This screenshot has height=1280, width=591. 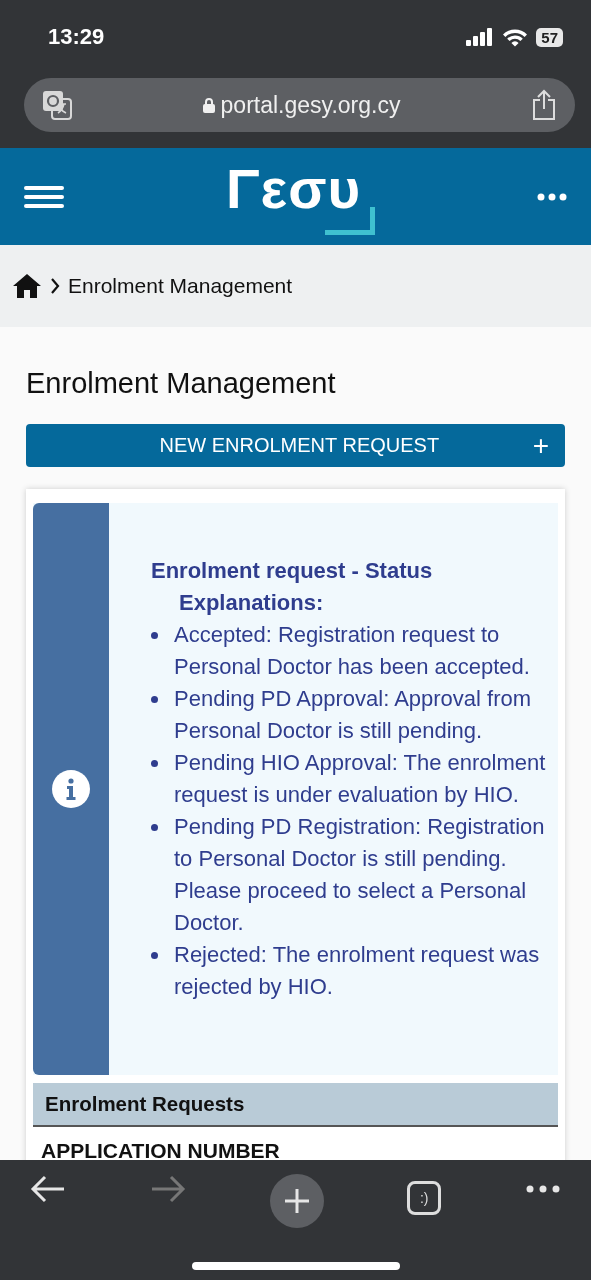 I want to click on translate-icon, so click(x=57, y=105).